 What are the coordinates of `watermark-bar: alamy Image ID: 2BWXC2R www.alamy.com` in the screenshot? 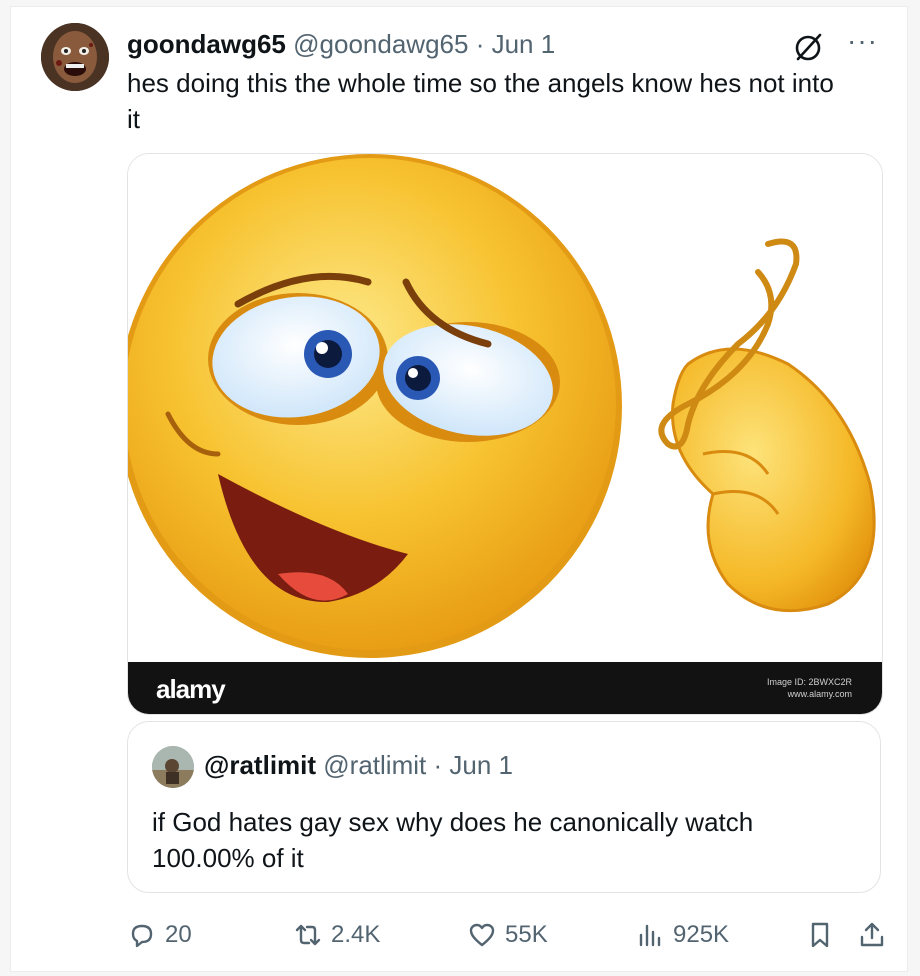 It's located at (505, 688).